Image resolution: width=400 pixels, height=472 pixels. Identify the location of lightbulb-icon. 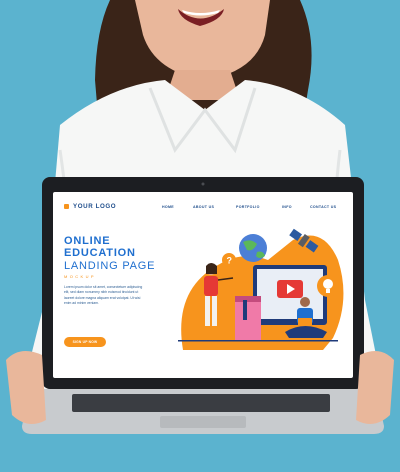
(328, 286).